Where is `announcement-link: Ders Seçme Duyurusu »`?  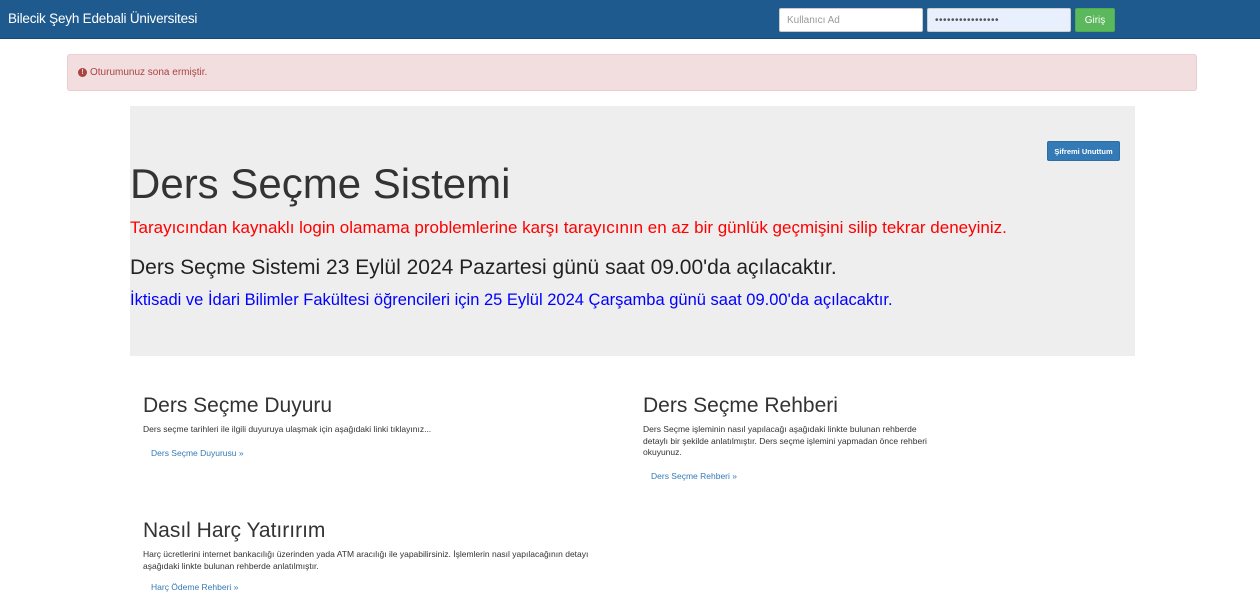
announcement-link: Ders Seçme Duyurusu » is located at coordinates (197, 453).